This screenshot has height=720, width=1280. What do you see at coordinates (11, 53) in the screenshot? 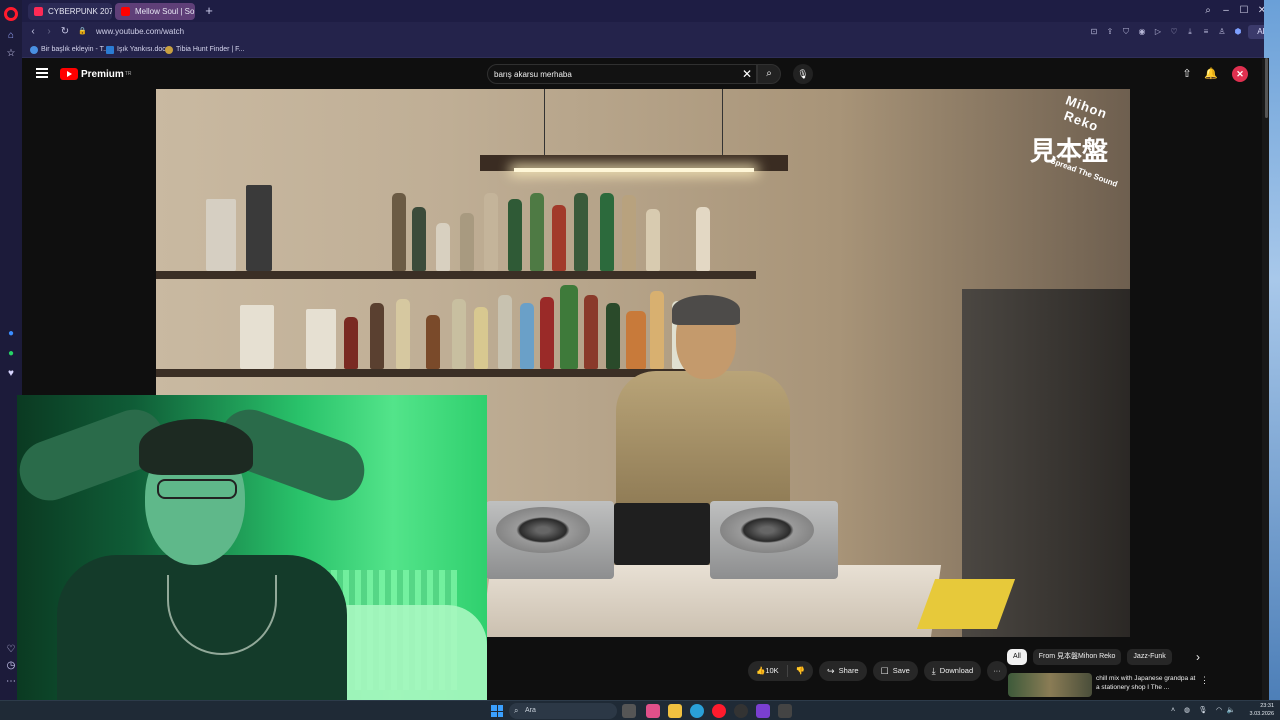
I see `bookmarks-sidebar-icon: ☆` at bounding box center [11, 53].